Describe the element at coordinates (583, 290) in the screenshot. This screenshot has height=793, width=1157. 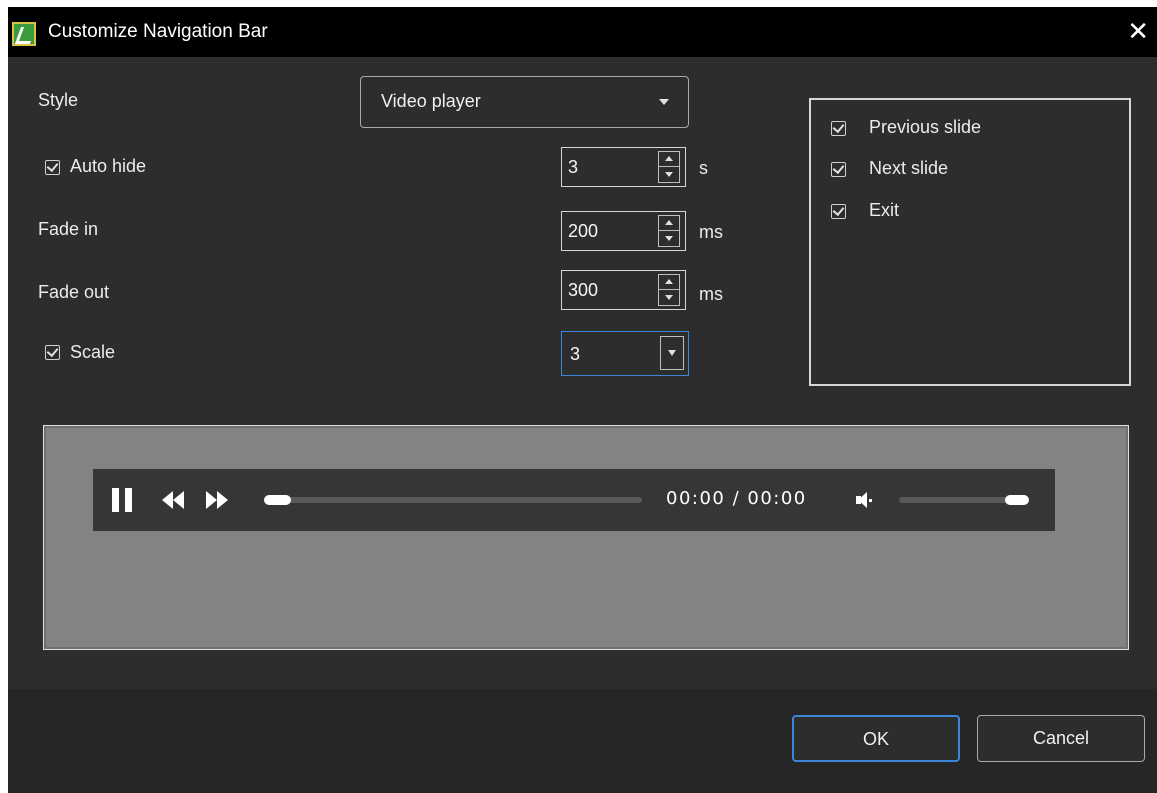
I see `fade-out-value: 300` at that location.